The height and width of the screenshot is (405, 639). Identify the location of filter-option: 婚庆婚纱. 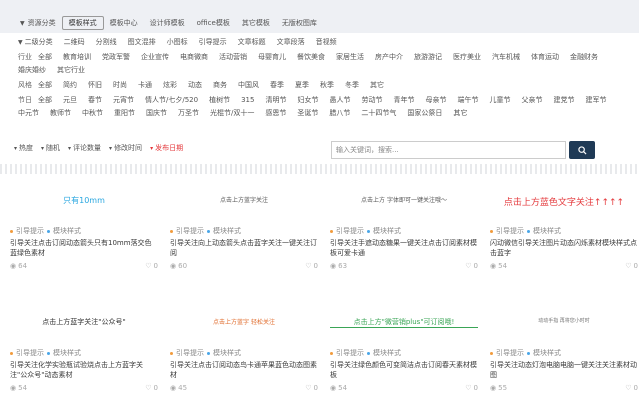
(32, 70).